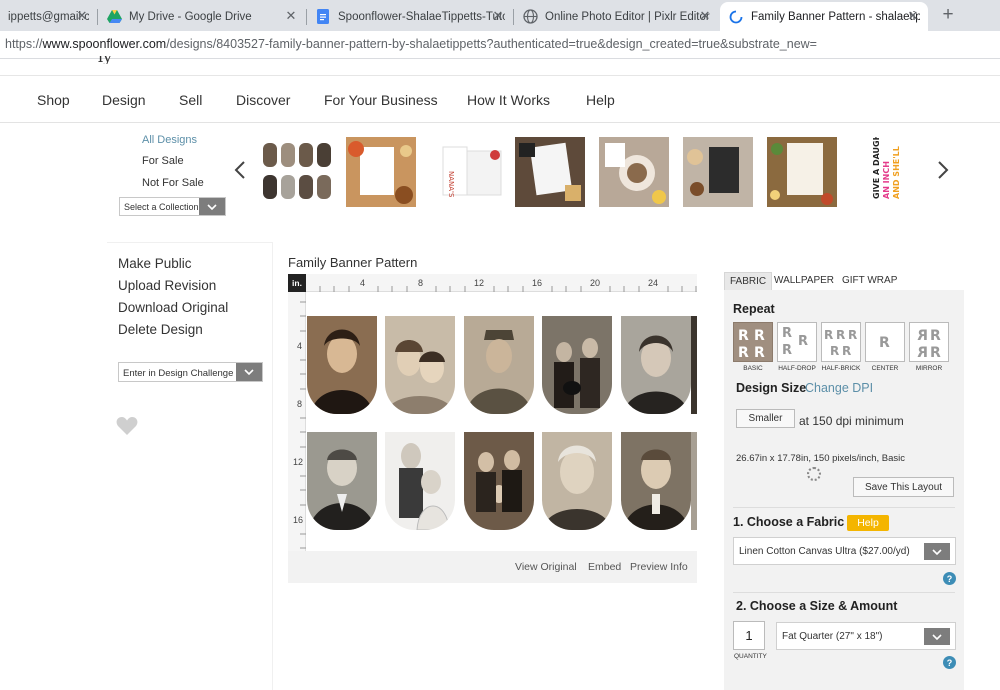  Describe the element at coordinates (604, 567) in the screenshot. I see `embed-link: Embed` at that location.